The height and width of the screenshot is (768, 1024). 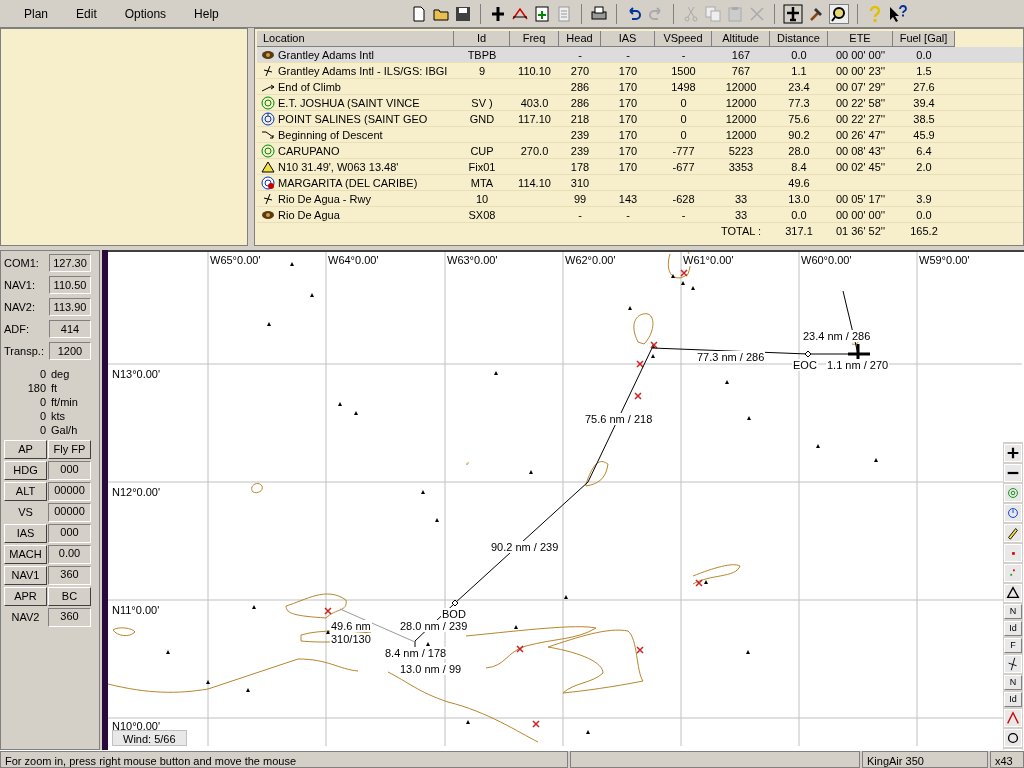 I want to click on table-cell-text: -, so click(x=683, y=55).